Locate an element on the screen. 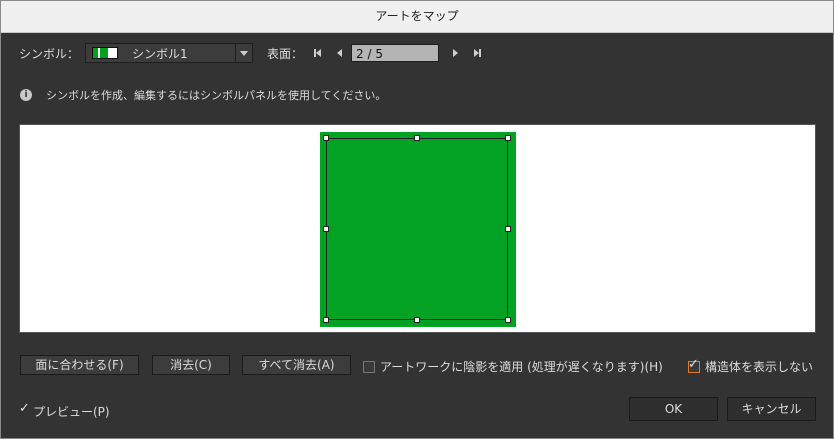 The width and height of the screenshot is (834, 439). skip-first-icon is located at coordinates (317, 53).